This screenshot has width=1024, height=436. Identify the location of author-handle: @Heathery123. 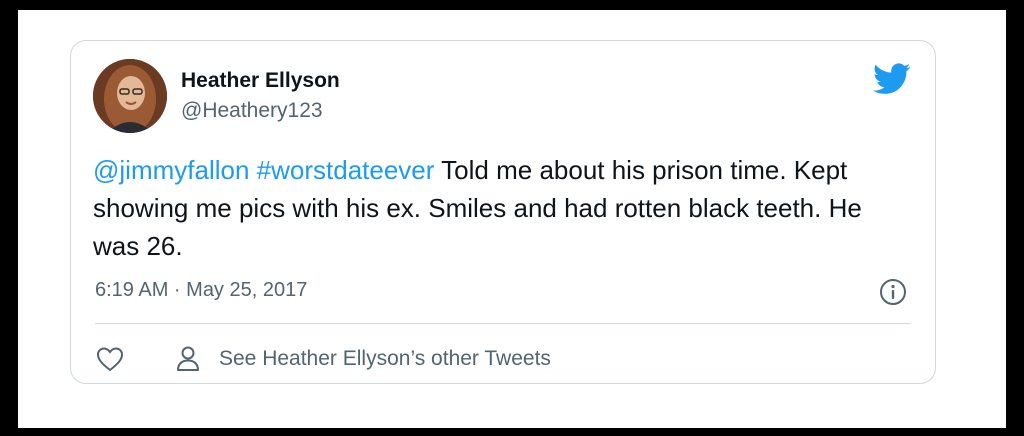
(252, 111).